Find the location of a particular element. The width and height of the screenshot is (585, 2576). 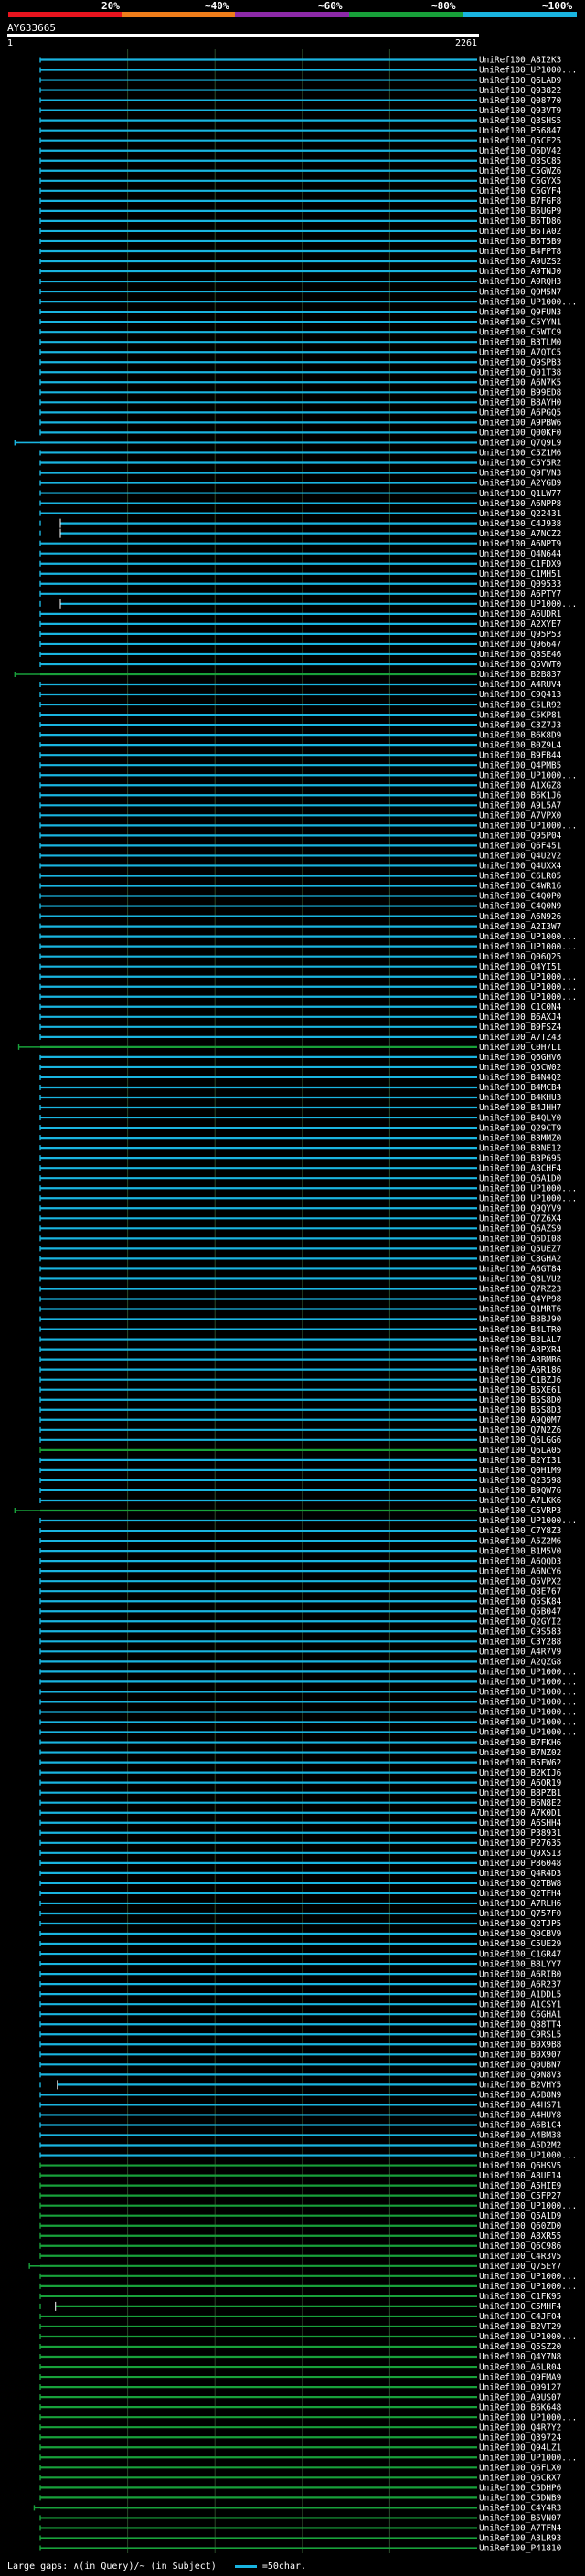

hit-label: UniRef100_Q94LZ1 is located at coordinates (520, 2448).